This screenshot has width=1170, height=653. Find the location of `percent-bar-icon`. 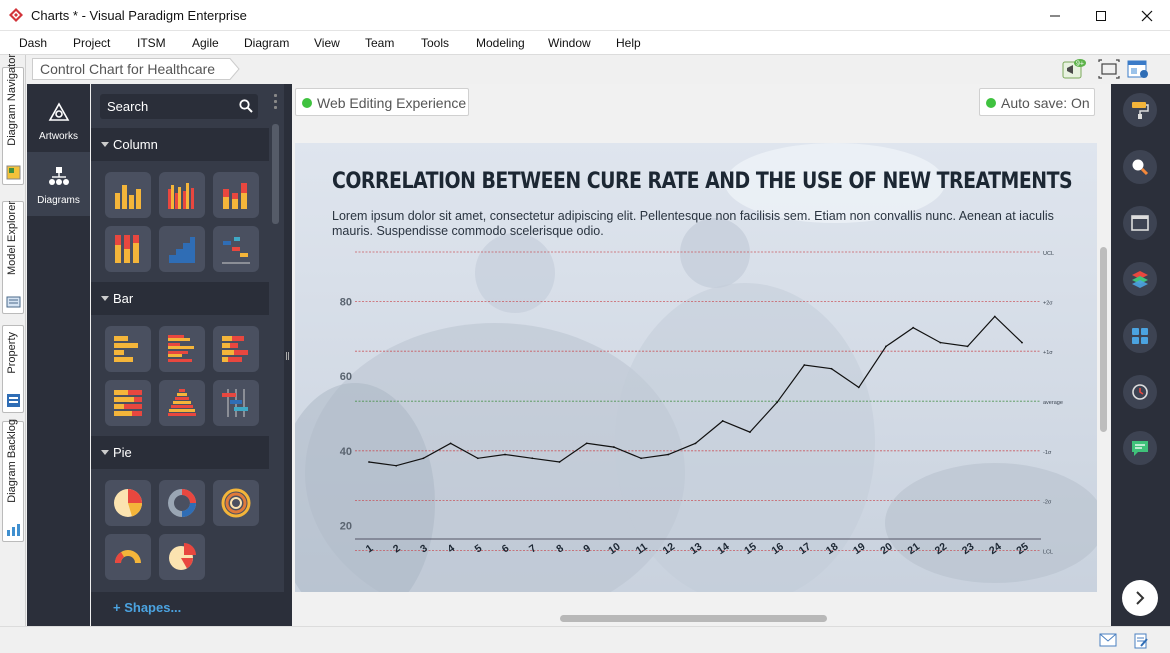

percent-bar-icon is located at coordinates (128, 403).